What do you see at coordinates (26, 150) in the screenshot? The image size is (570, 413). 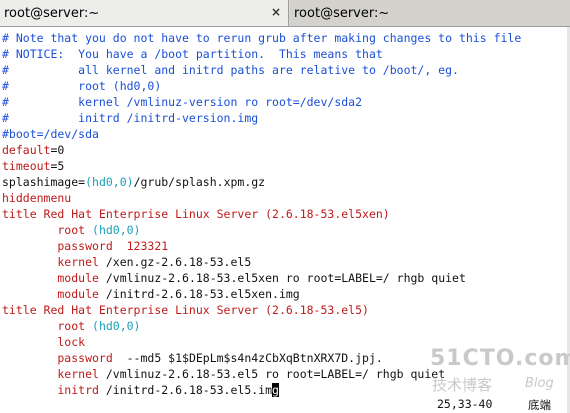 I see `terminal-text: default` at bounding box center [26, 150].